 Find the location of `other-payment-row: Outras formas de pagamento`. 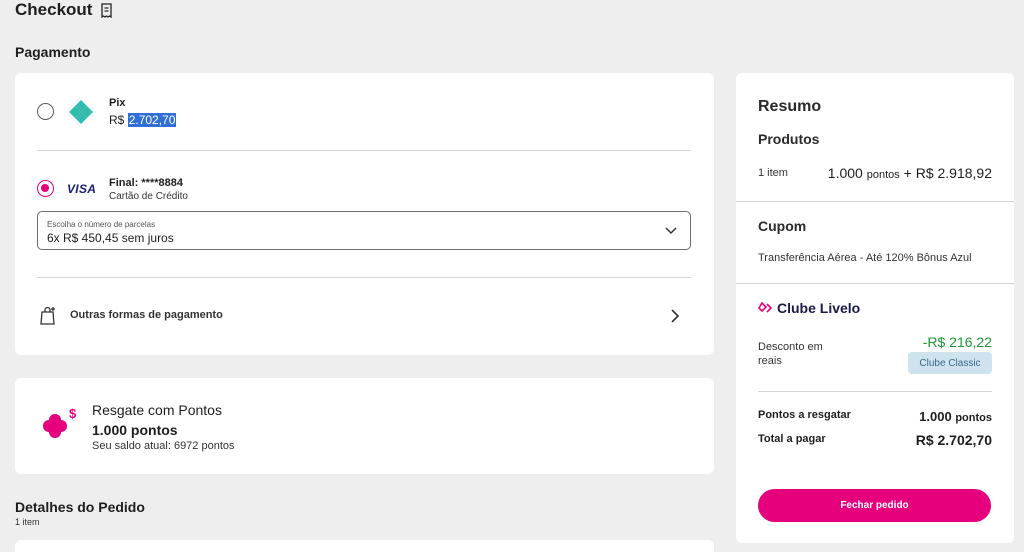

other-payment-row: Outras formas de pagamento is located at coordinates (364, 316).